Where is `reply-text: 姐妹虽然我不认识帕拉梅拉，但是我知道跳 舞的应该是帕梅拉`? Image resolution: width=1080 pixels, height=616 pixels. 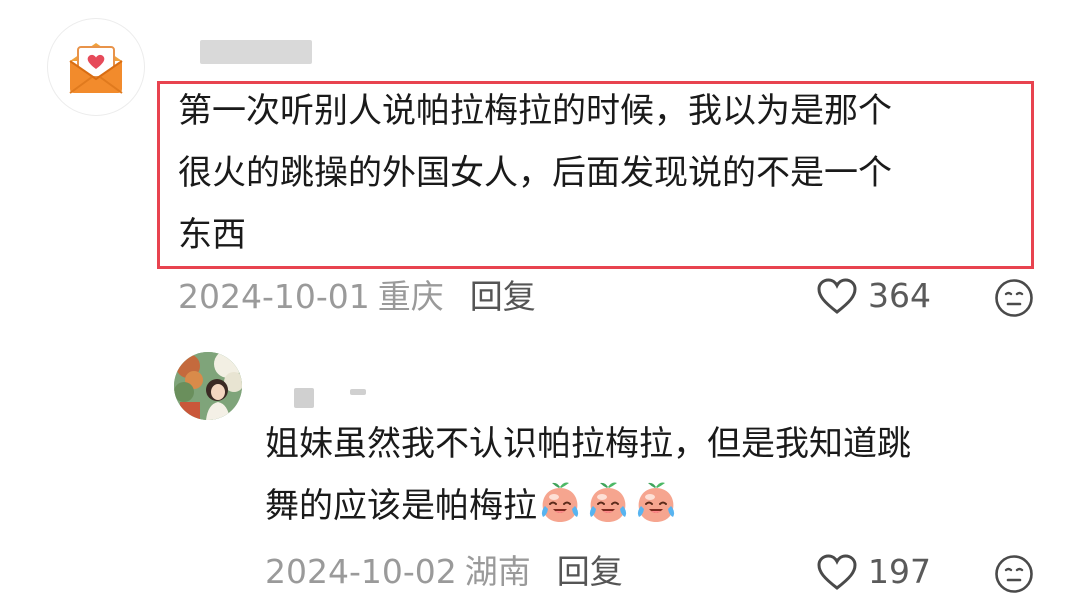 reply-text: 姐妹虽然我不认识帕拉梅拉，但是我知道跳 舞的应该是帕梅拉 is located at coordinates (665, 475).